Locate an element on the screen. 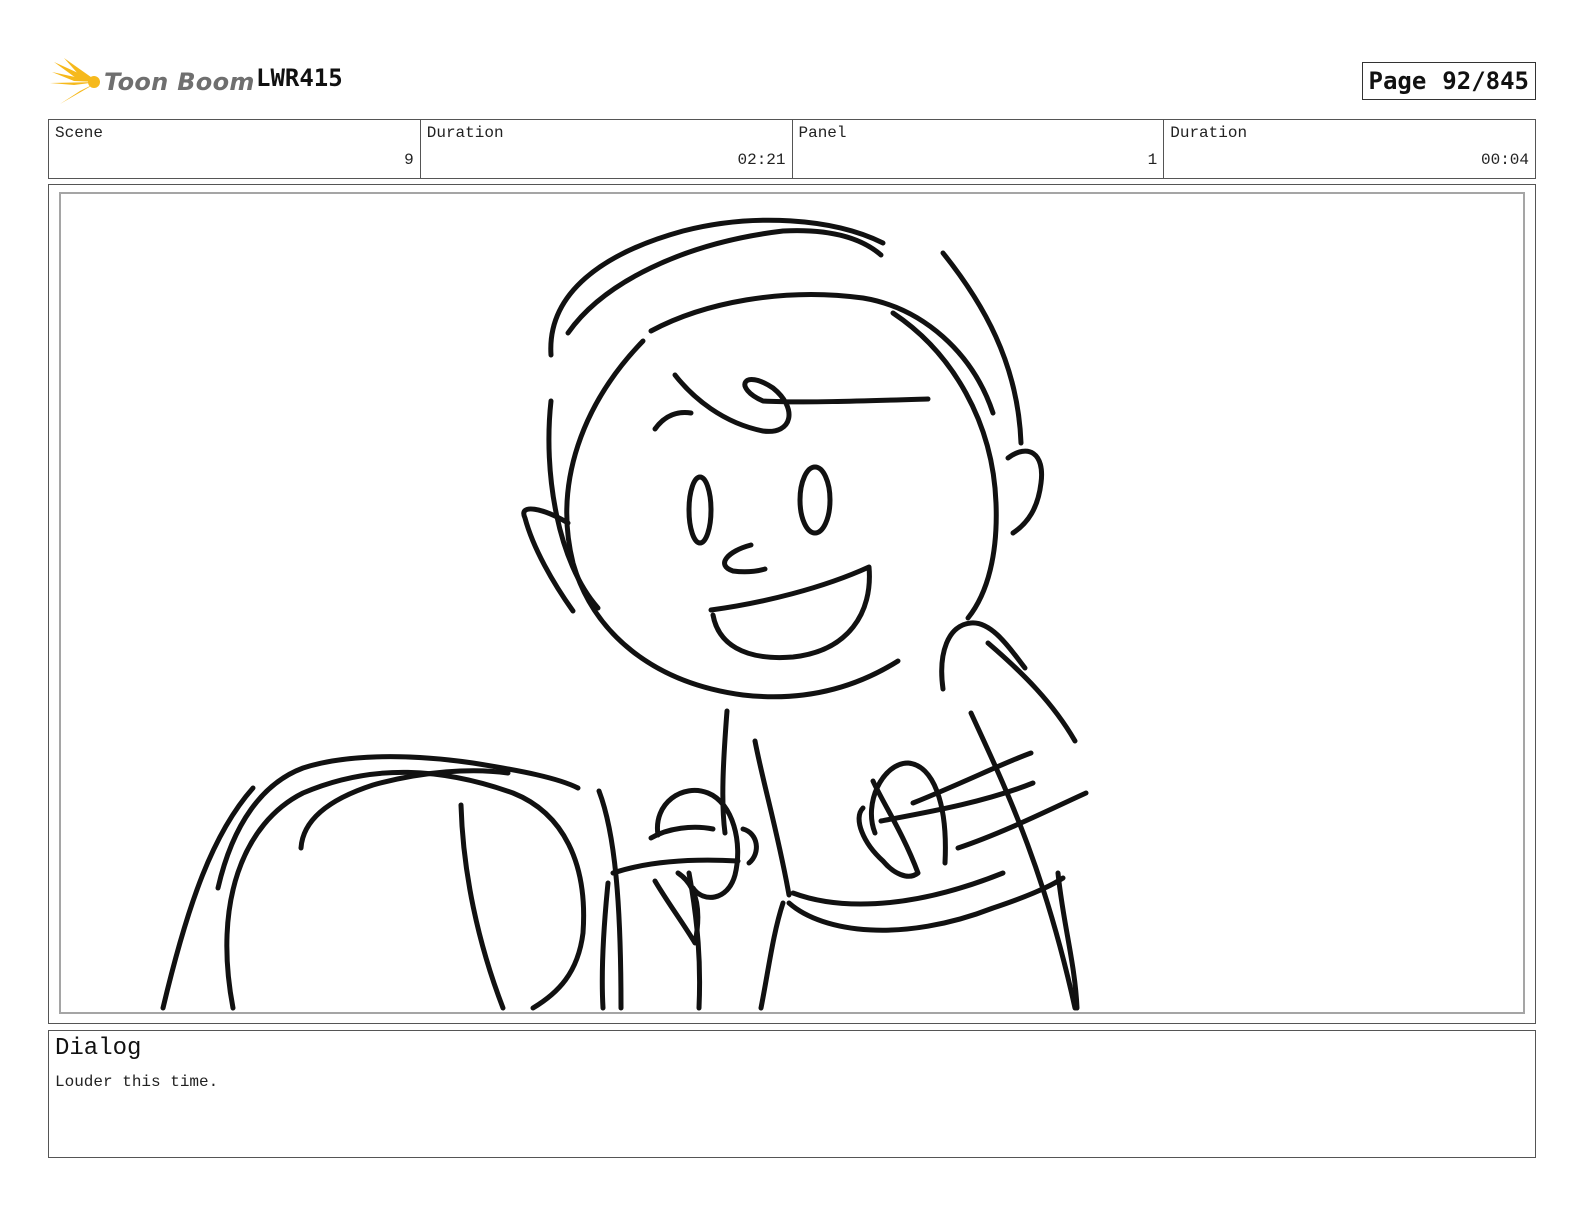 The width and height of the screenshot is (1584, 1224). scene-value: 9 is located at coordinates (409, 160).